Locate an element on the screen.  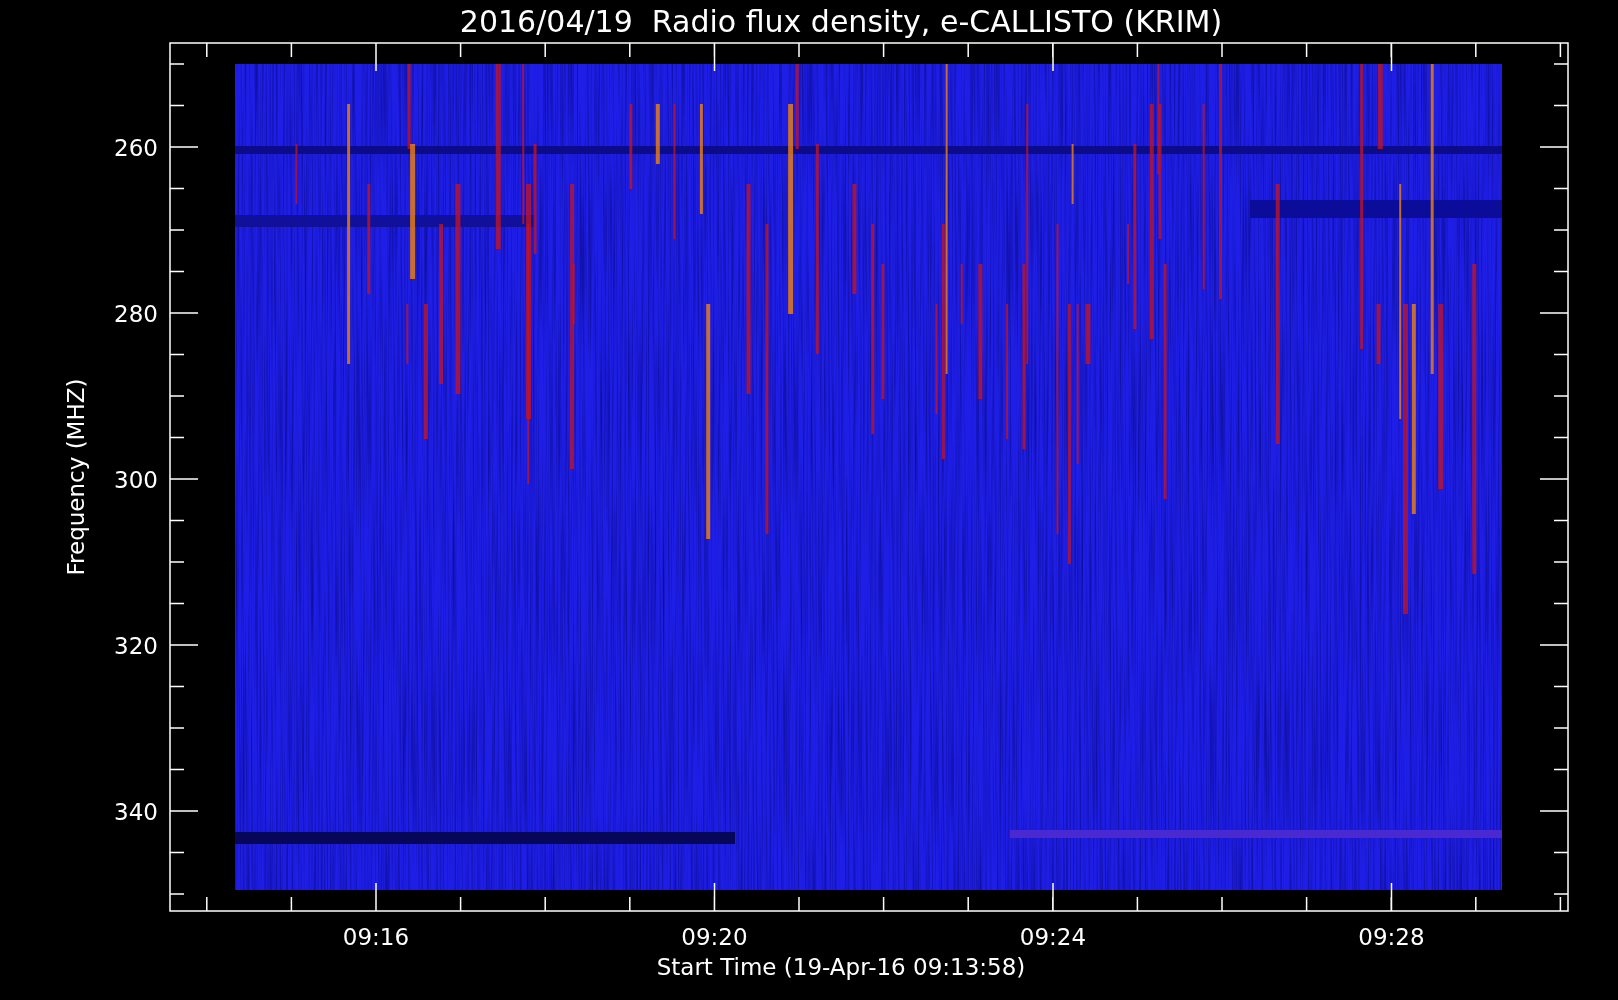
axis-label: Start Time (19-Apr-16 09:13:58) is located at coordinates (841, 967).